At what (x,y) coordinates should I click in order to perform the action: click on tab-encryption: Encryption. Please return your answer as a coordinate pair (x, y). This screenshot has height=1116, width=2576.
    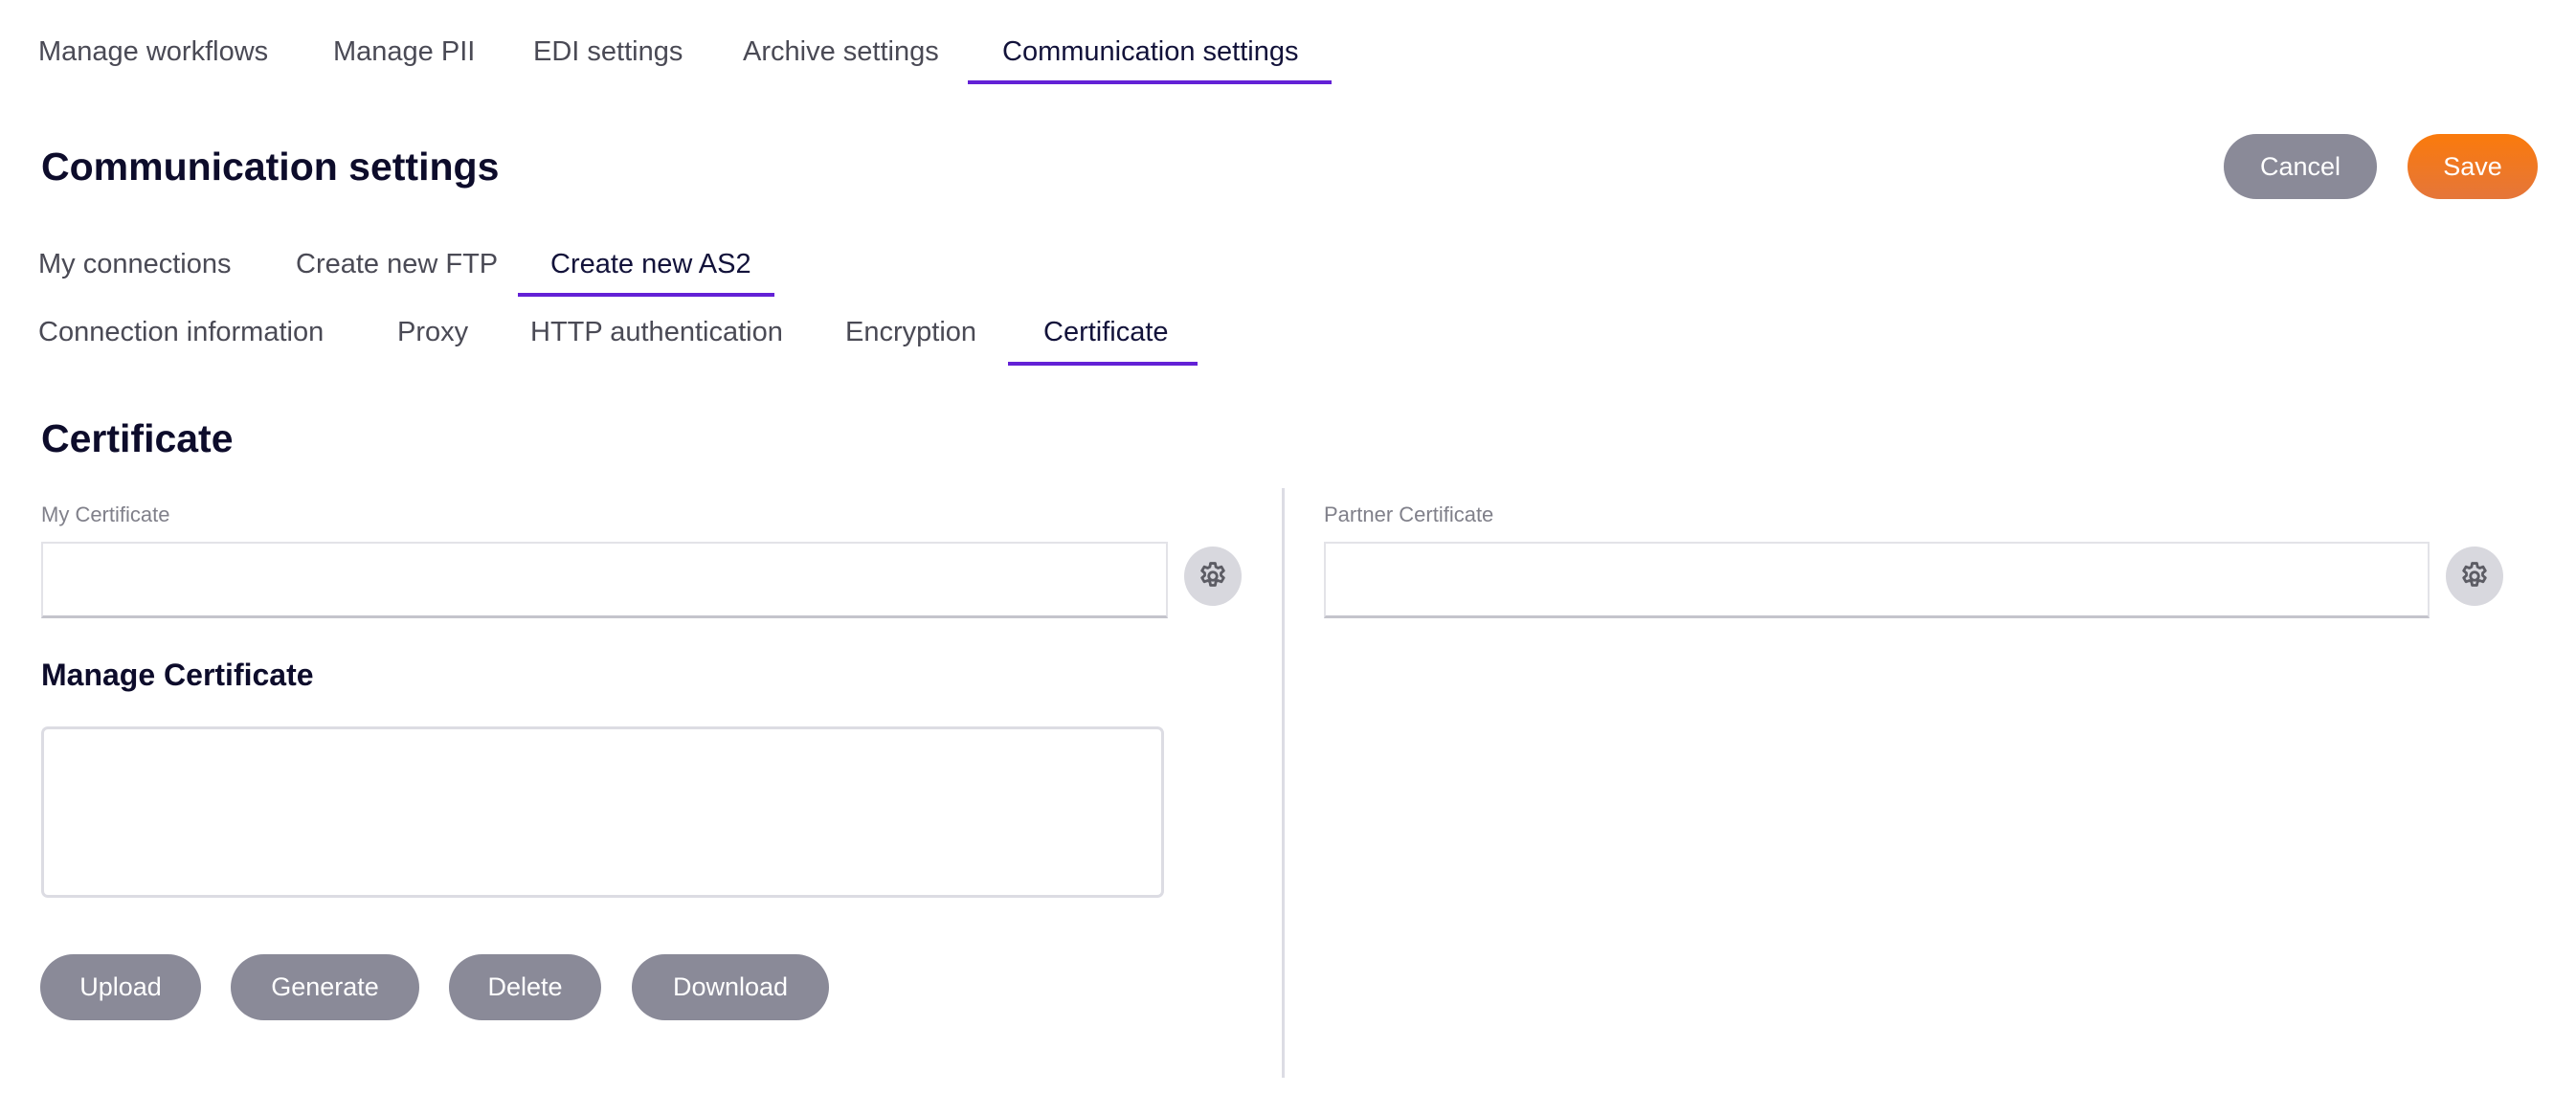
    Looking at the image, I should click on (910, 332).